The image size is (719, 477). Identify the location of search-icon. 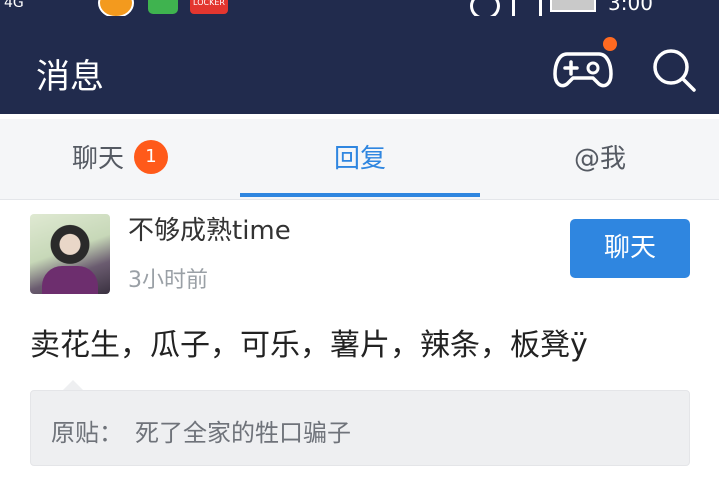
(674, 70).